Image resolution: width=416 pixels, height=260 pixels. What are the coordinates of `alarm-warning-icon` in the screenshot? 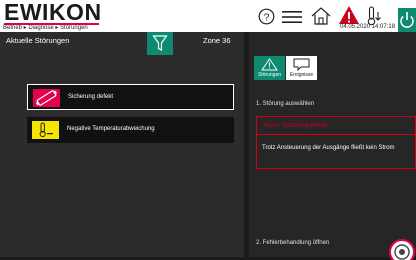 It's located at (349, 15).